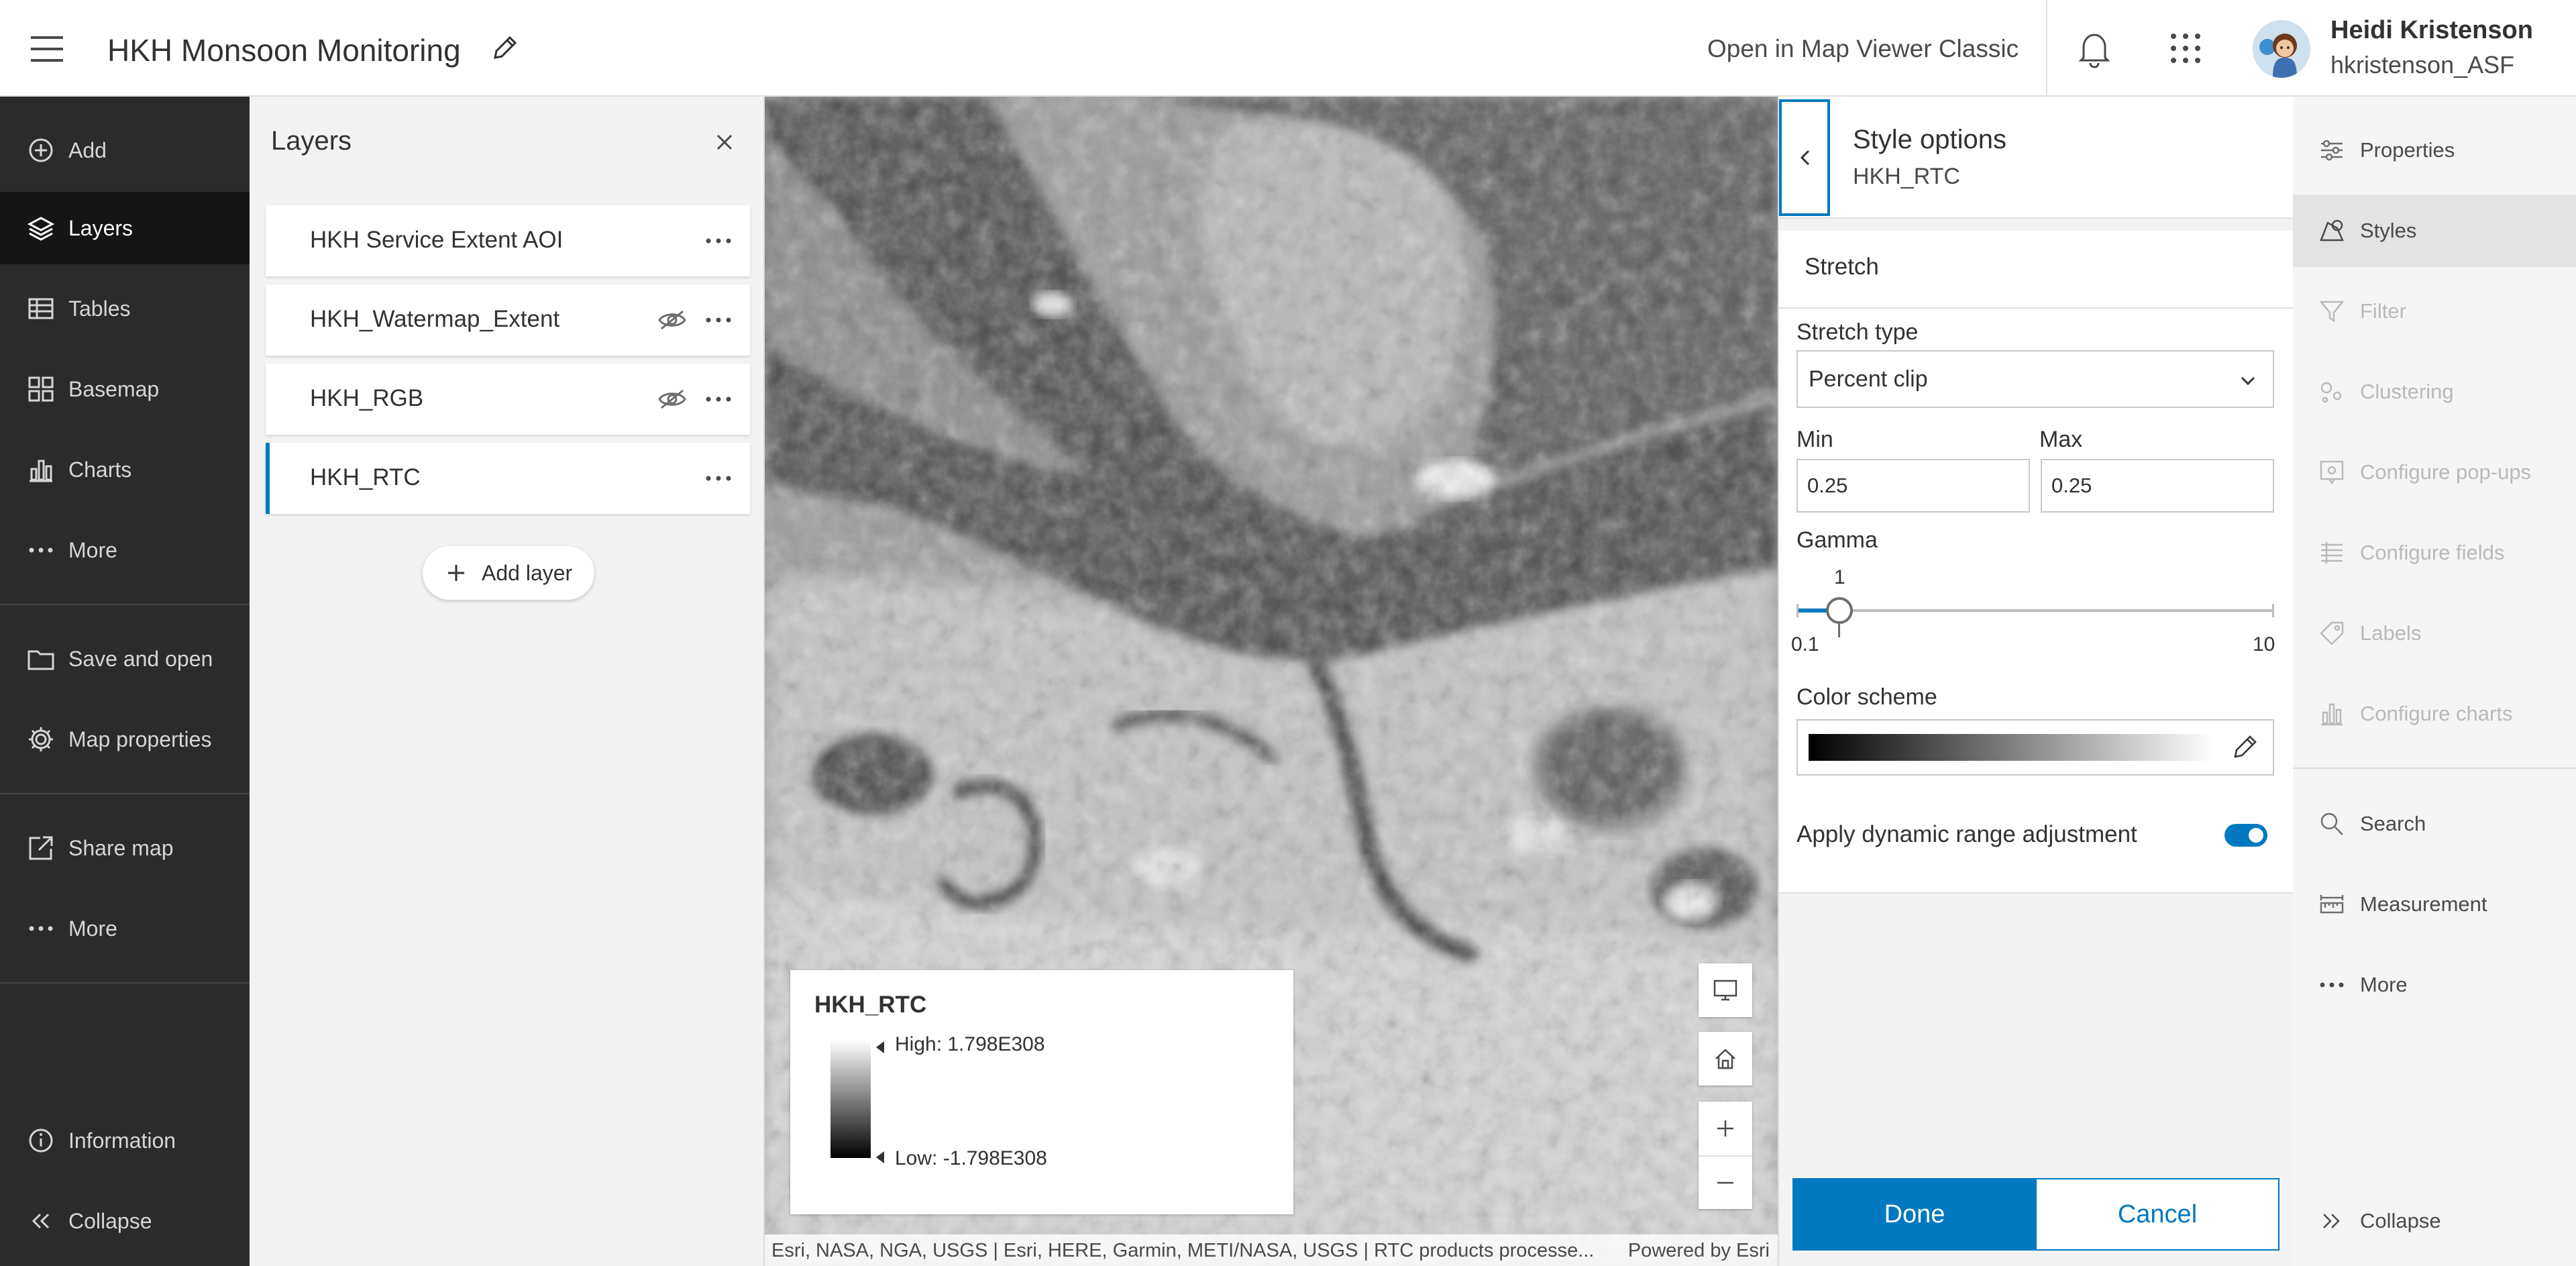 This screenshot has height=1266, width=2576. Describe the element at coordinates (2383, 311) in the screenshot. I see `toolbar-filter-label: Filter` at that location.